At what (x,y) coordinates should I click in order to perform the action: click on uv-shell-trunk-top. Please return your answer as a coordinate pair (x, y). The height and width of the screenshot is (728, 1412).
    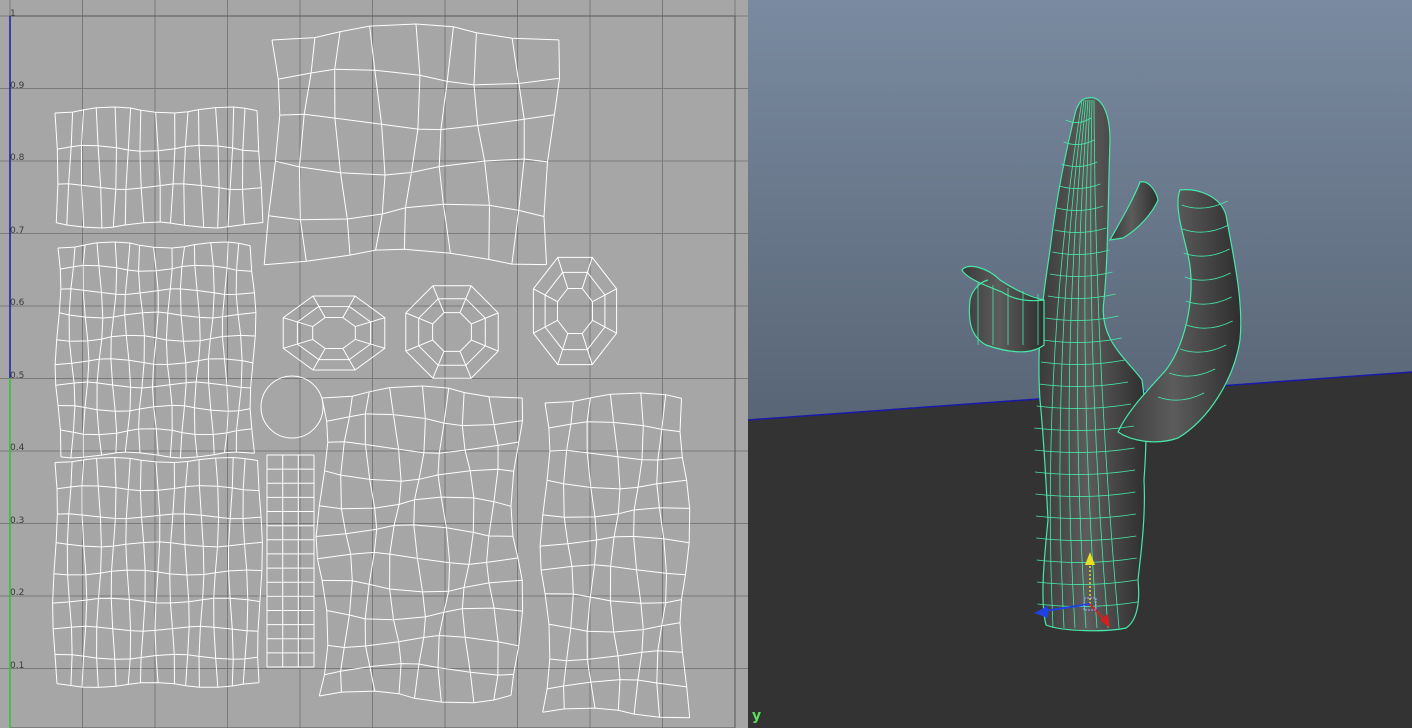
    Looking at the image, I should click on (159, 167).